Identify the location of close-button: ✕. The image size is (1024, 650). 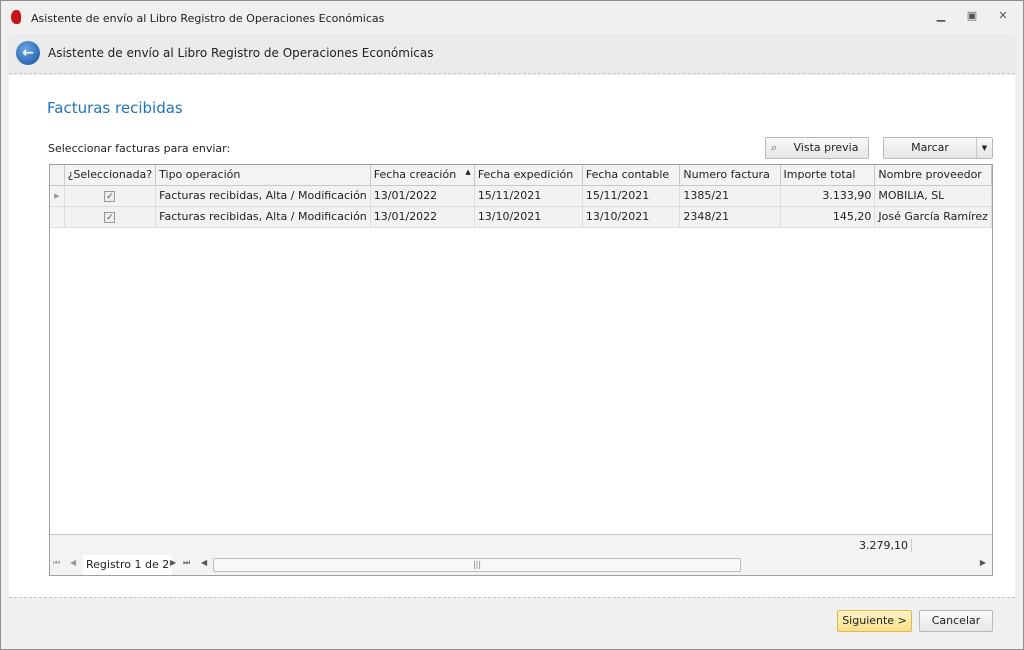
(1003, 17).